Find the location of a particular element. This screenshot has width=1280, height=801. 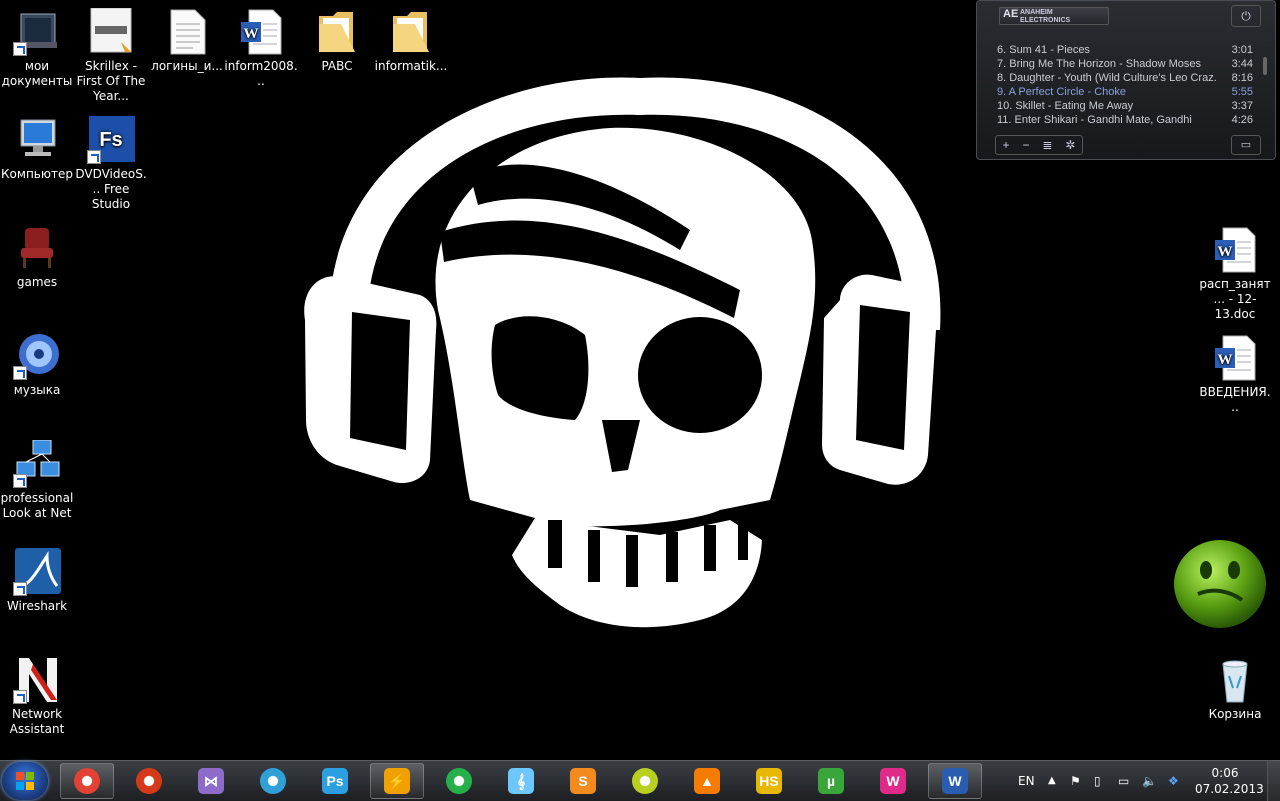

taskbar-button: HS is located at coordinates (769, 781).